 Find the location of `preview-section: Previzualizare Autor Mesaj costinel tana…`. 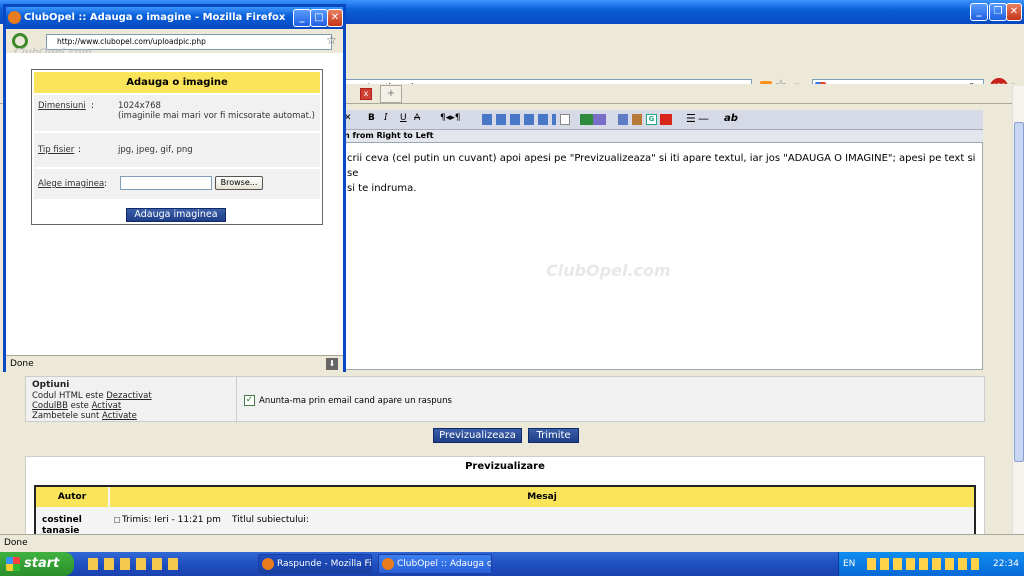

preview-section: Previzualizare Autor Mesaj costinel tana… is located at coordinates (505, 501).